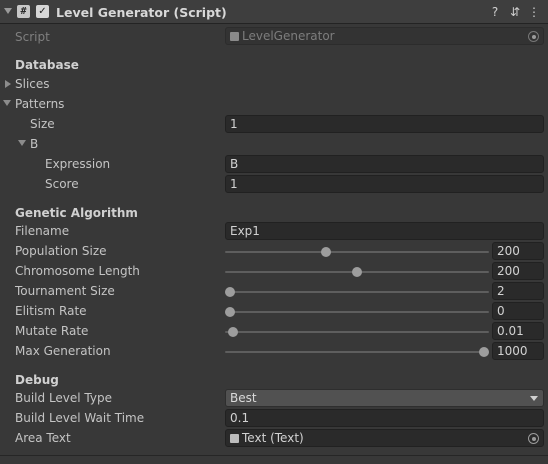  What do you see at coordinates (63, 398) in the screenshot?
I see `build-level-type-label: Build Level Type` at bounding box center [63, 398].